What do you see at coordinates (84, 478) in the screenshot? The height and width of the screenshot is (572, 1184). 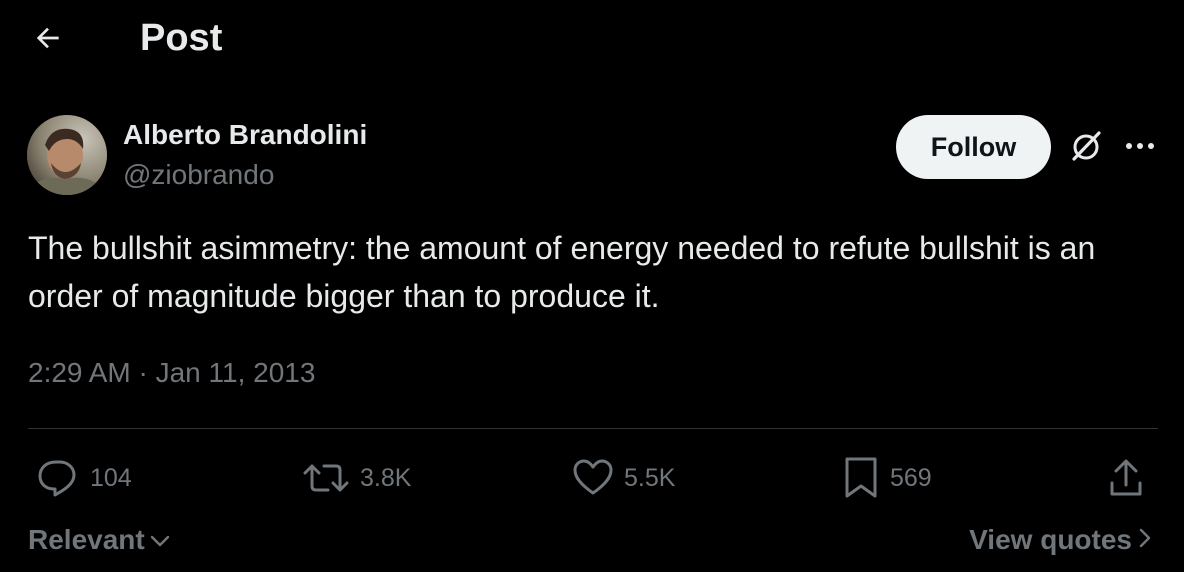 I see `reply-button: 104` at bounding box center [84, 478].